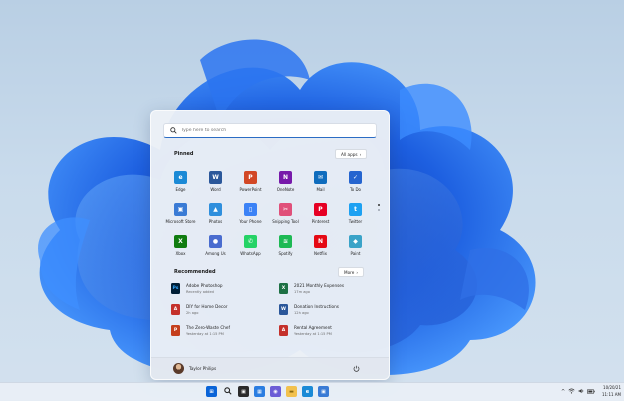  What do you see at coordinates (571, 392) in the screenshot?
I see `wifi-icon` at bounding box center [571, 392].